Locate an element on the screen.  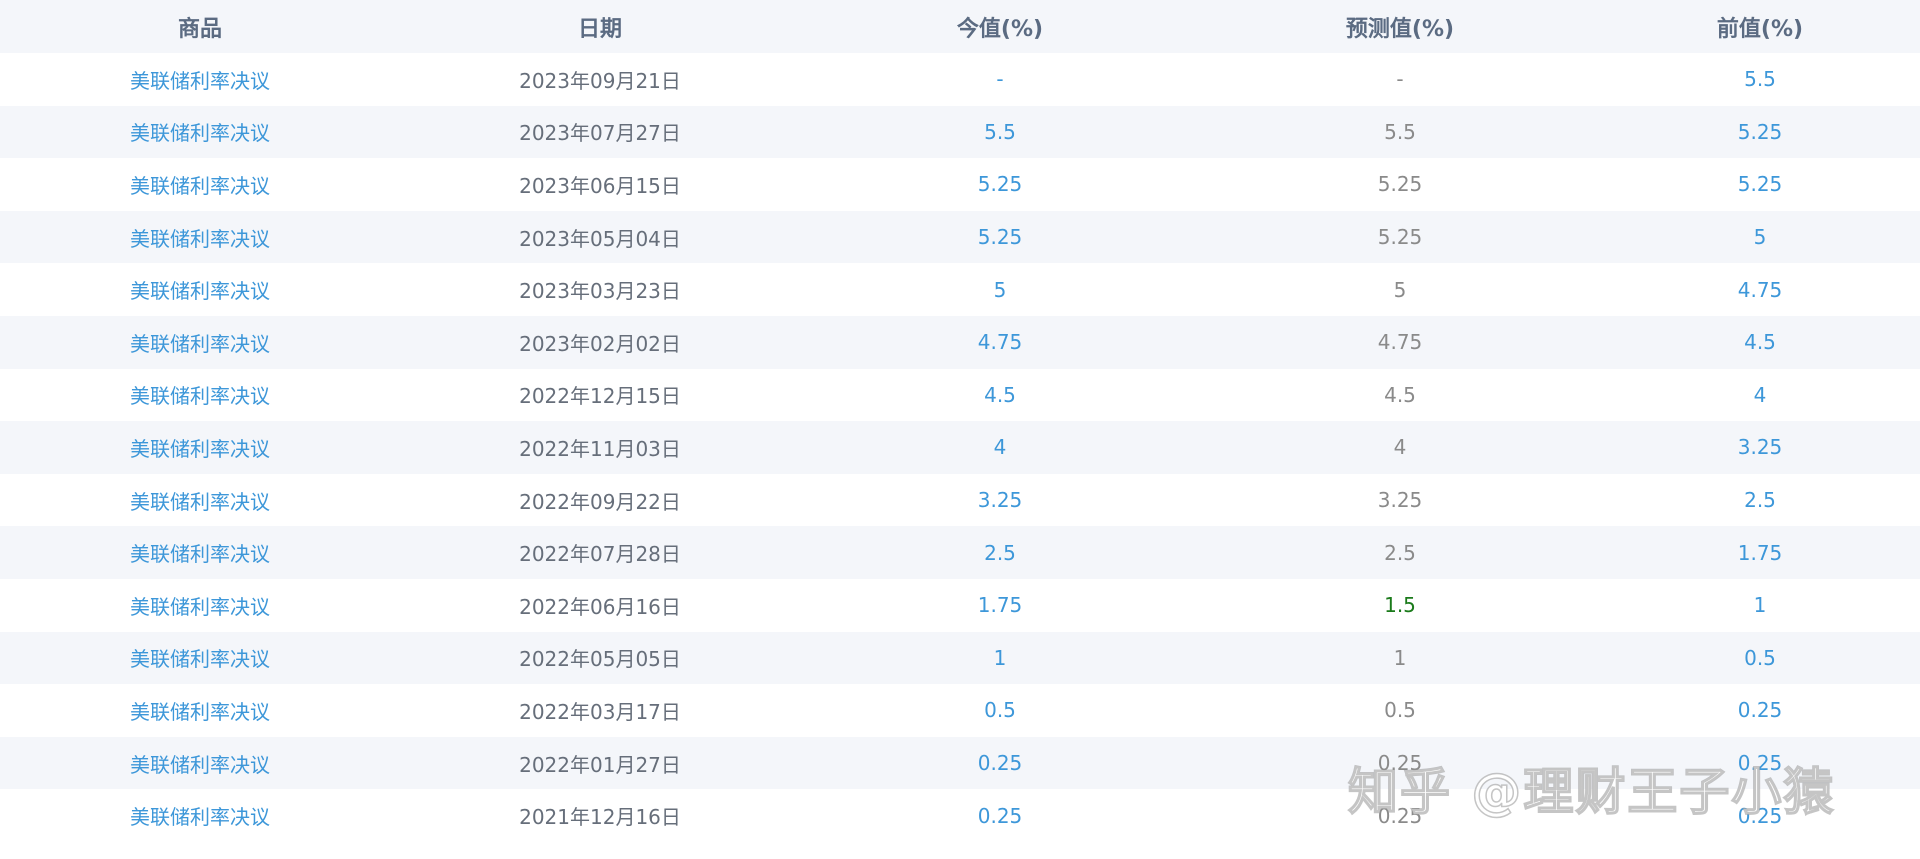
previous-value-cell: 1 is located at coordinates (1760, 605).